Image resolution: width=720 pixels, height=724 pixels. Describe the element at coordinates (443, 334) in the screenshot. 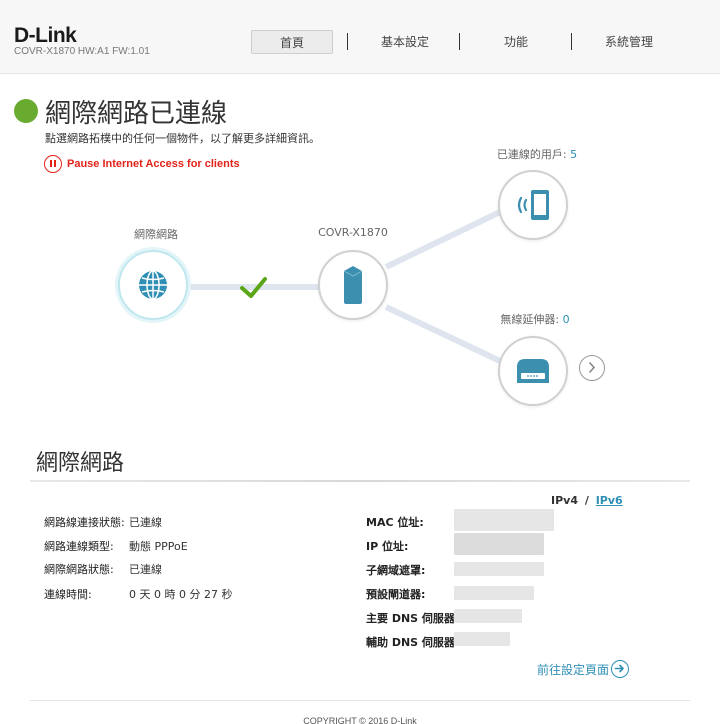

I see `link-router-extenders` at that location.